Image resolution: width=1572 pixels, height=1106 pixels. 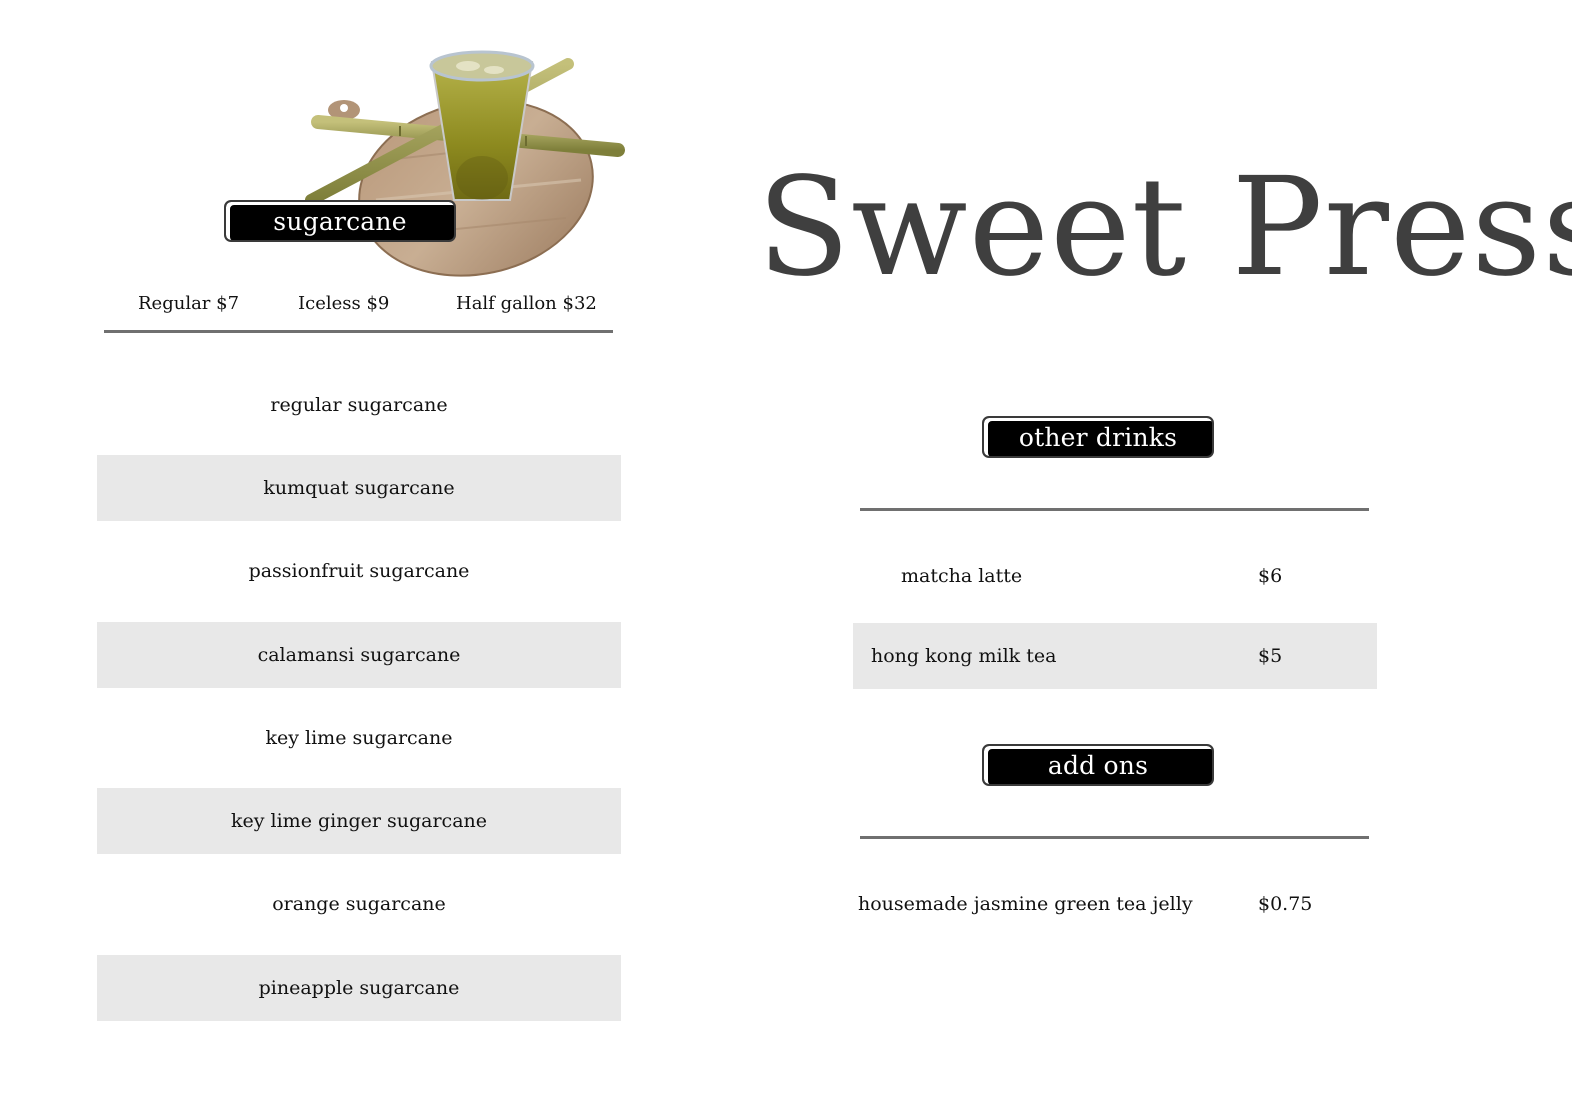 I want to click on flavor-item-passionfruit: passionfruit sugarcane, so click(x=359, y=571).